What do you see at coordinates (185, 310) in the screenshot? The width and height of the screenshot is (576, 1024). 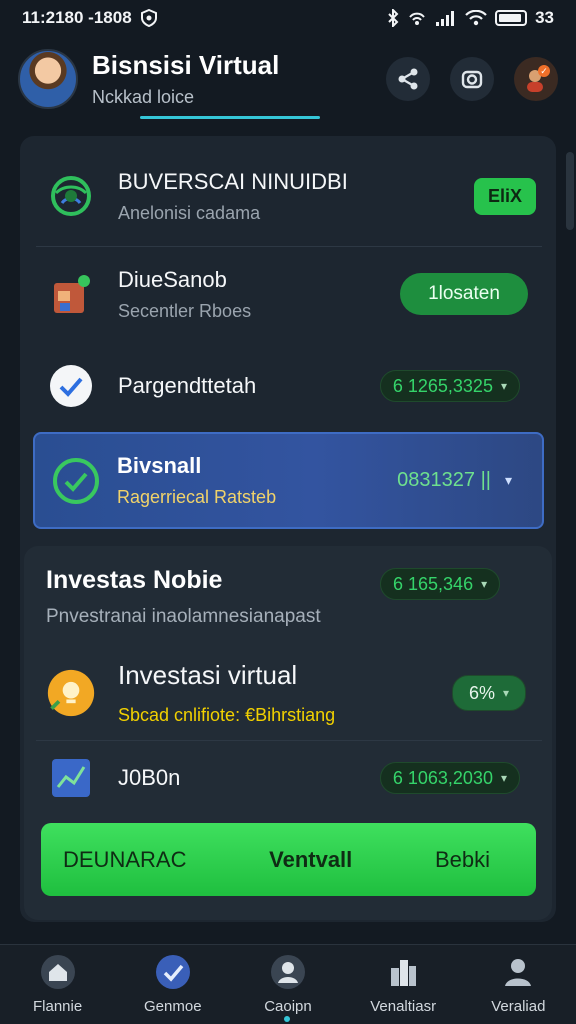 I see `row-subtitle: Secentler Rboes` at bounding box center [185, 310].